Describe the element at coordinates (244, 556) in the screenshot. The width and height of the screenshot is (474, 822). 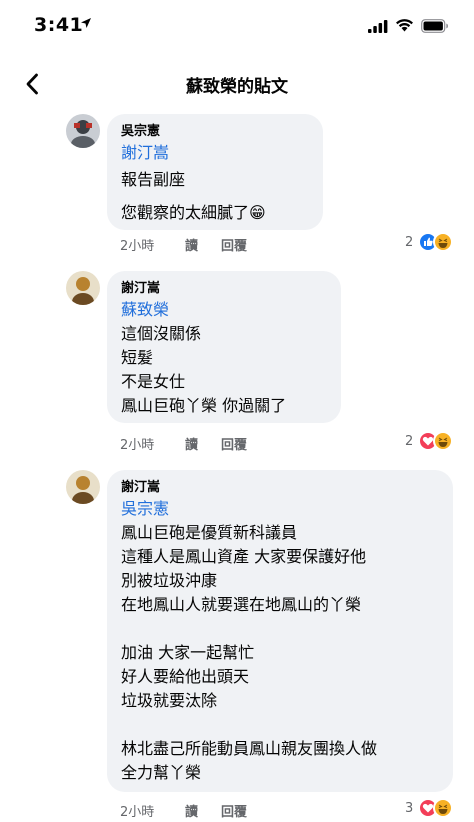
I see `comment-text-line: 這種人是鳳山資產 大家要保護好他` at that location.